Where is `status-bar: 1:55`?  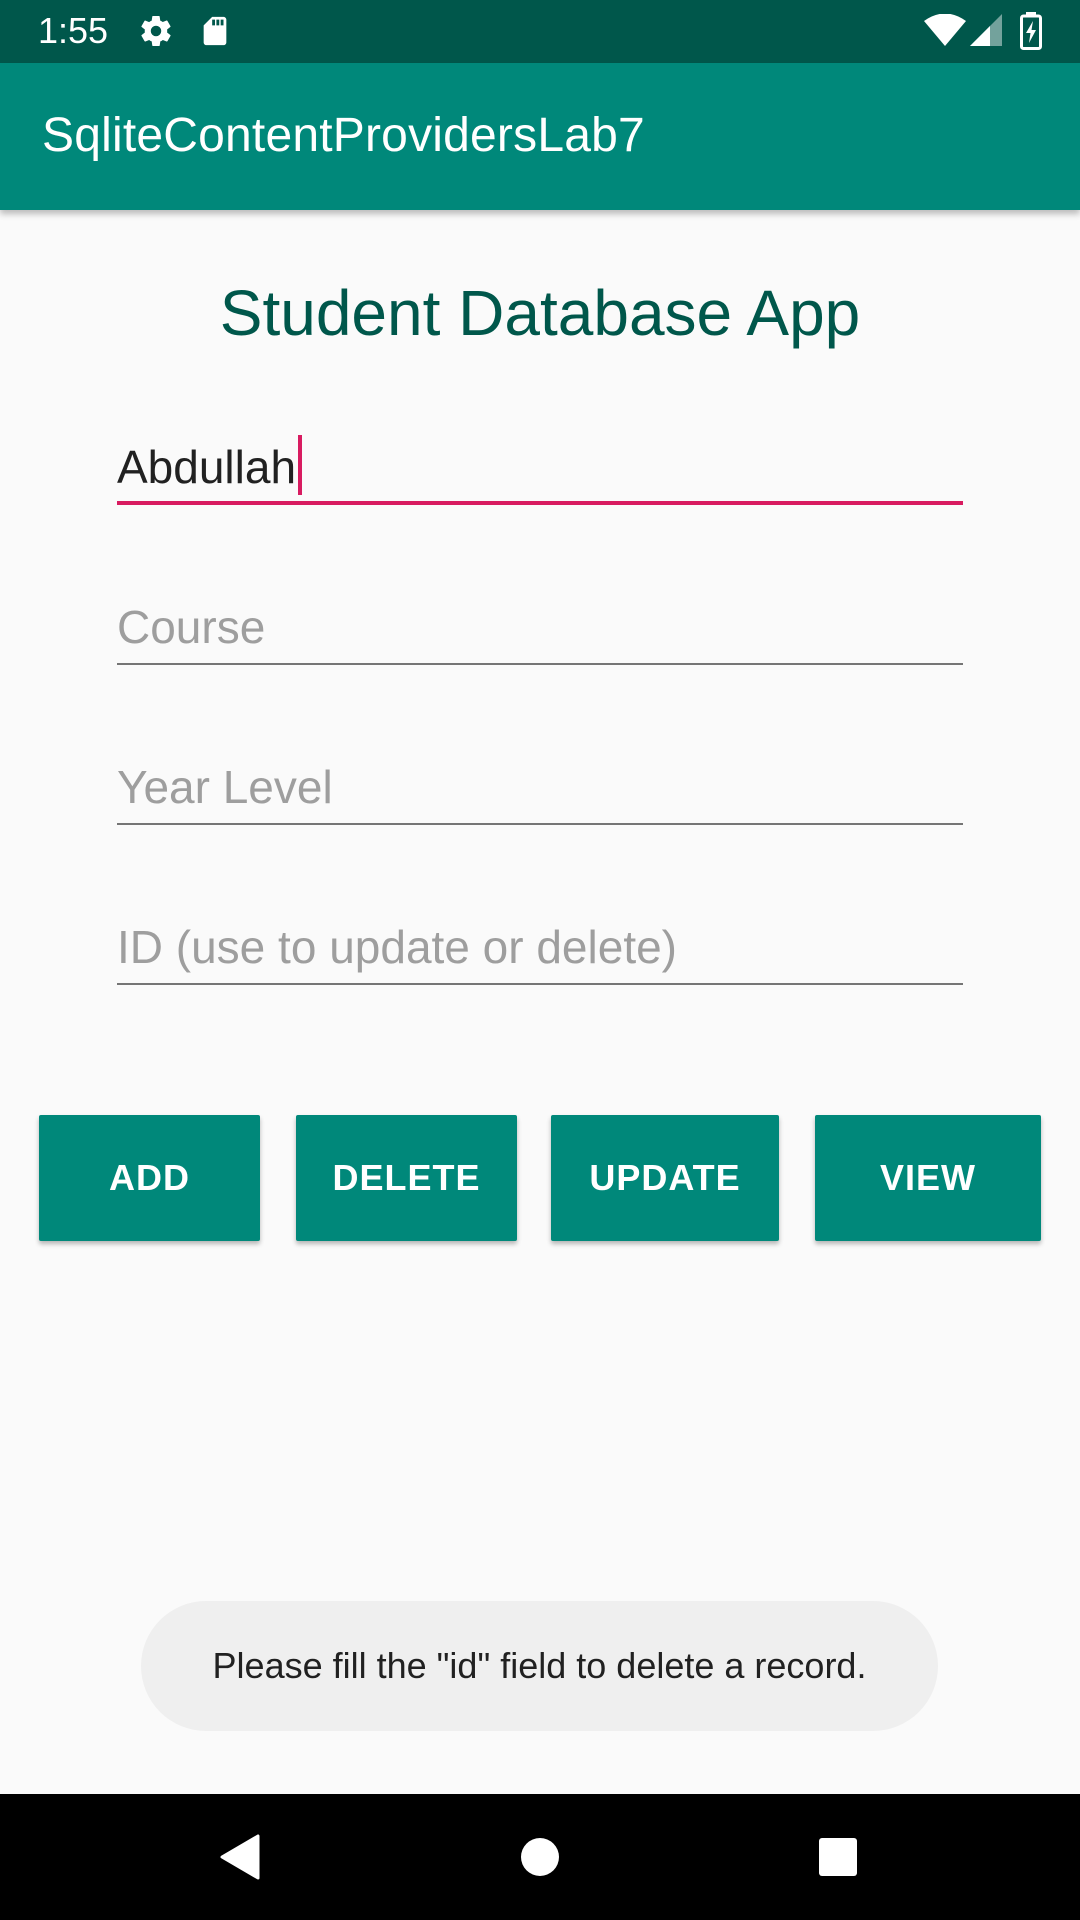
status-bar: 1:55 is located at coordinates (540, 31).